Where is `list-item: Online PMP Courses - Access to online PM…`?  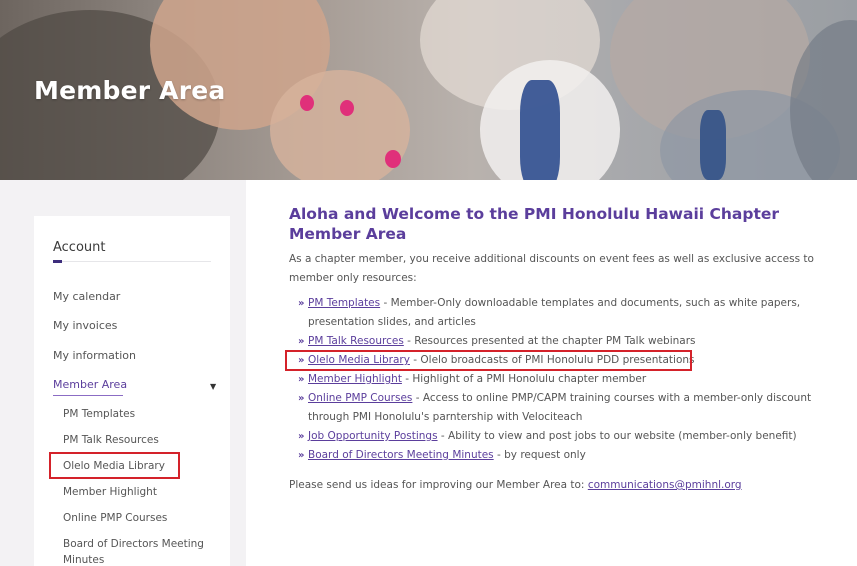
list-item: Online PMP Courses - Access to online PM… is located at coordinates (576, 408).